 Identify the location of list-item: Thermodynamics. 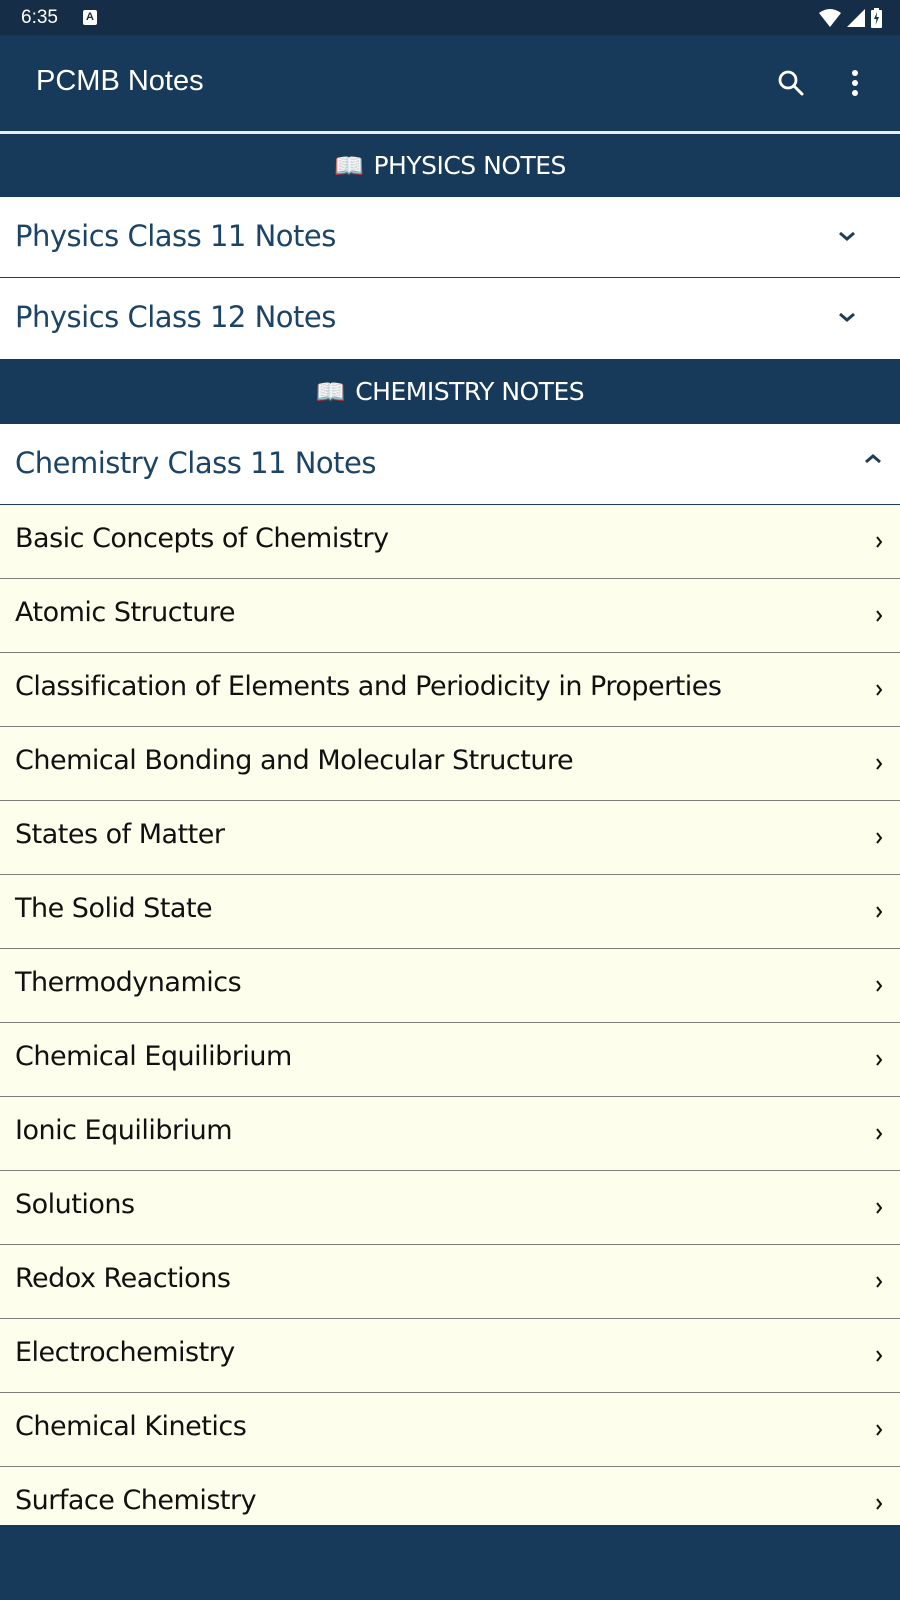
(450, 986).